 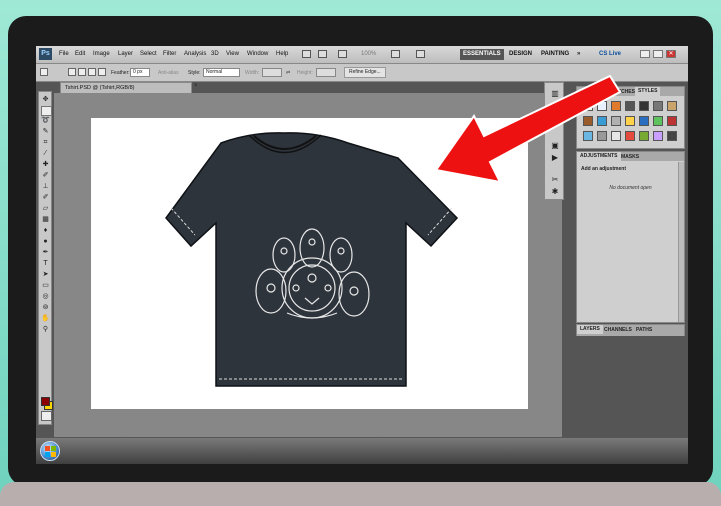 I want to click on path-select-tool-icon: ➤, so click(x=45, y=275).